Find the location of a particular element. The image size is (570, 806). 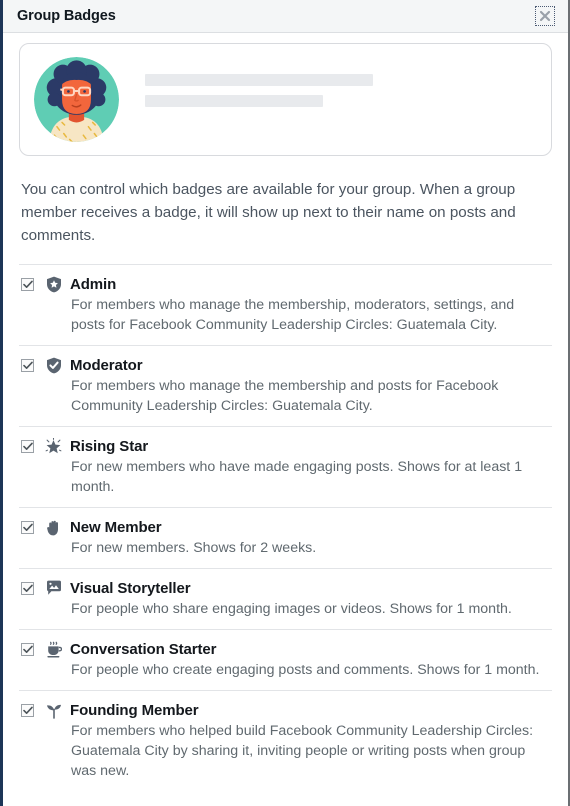

speech-bubble-photo-icon is located at coordinates (53, 588).